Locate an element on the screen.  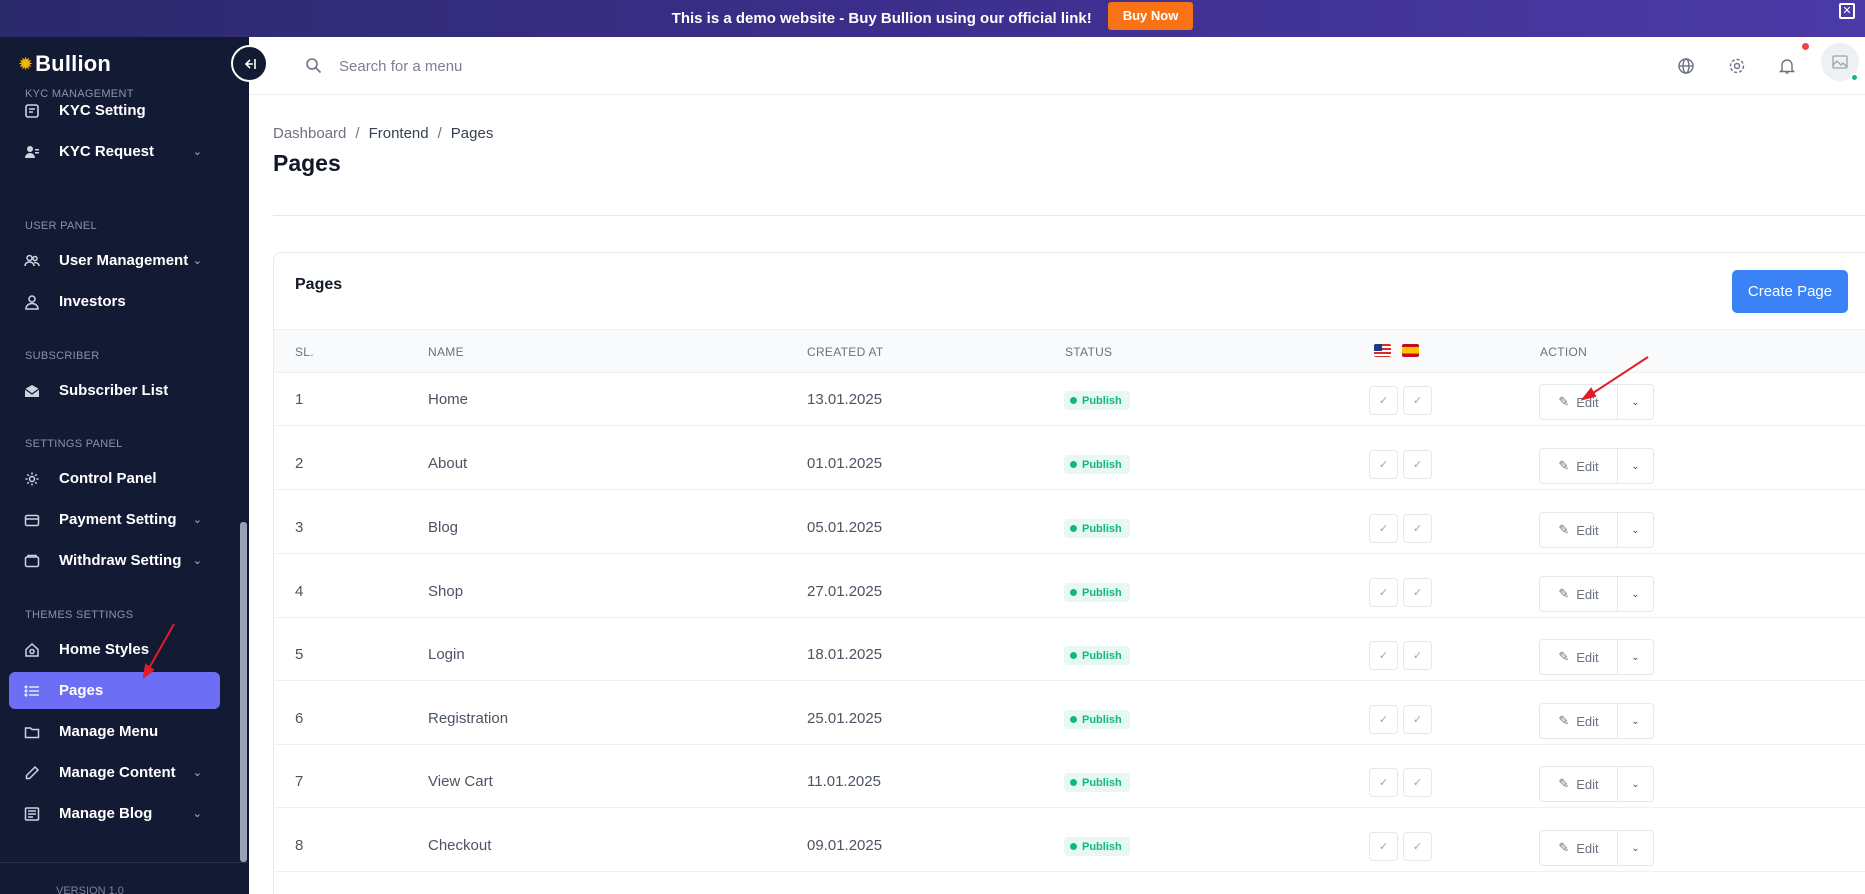
logo: ✹ Bullion is located at coordinates (64, 64).